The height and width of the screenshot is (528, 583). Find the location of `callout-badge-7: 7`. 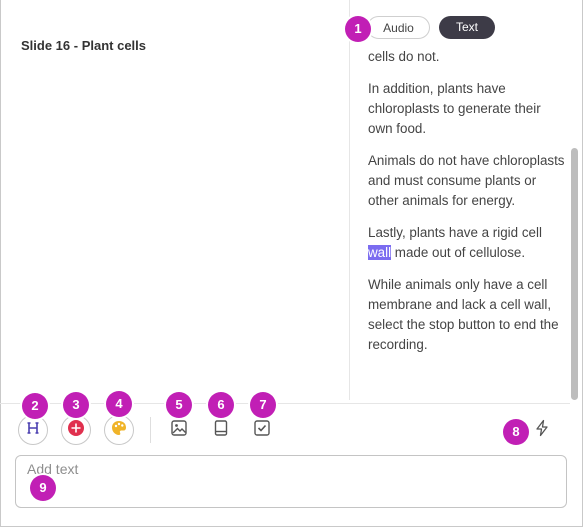

callout-badge-7: 7 is located at coordinates (263, 405).